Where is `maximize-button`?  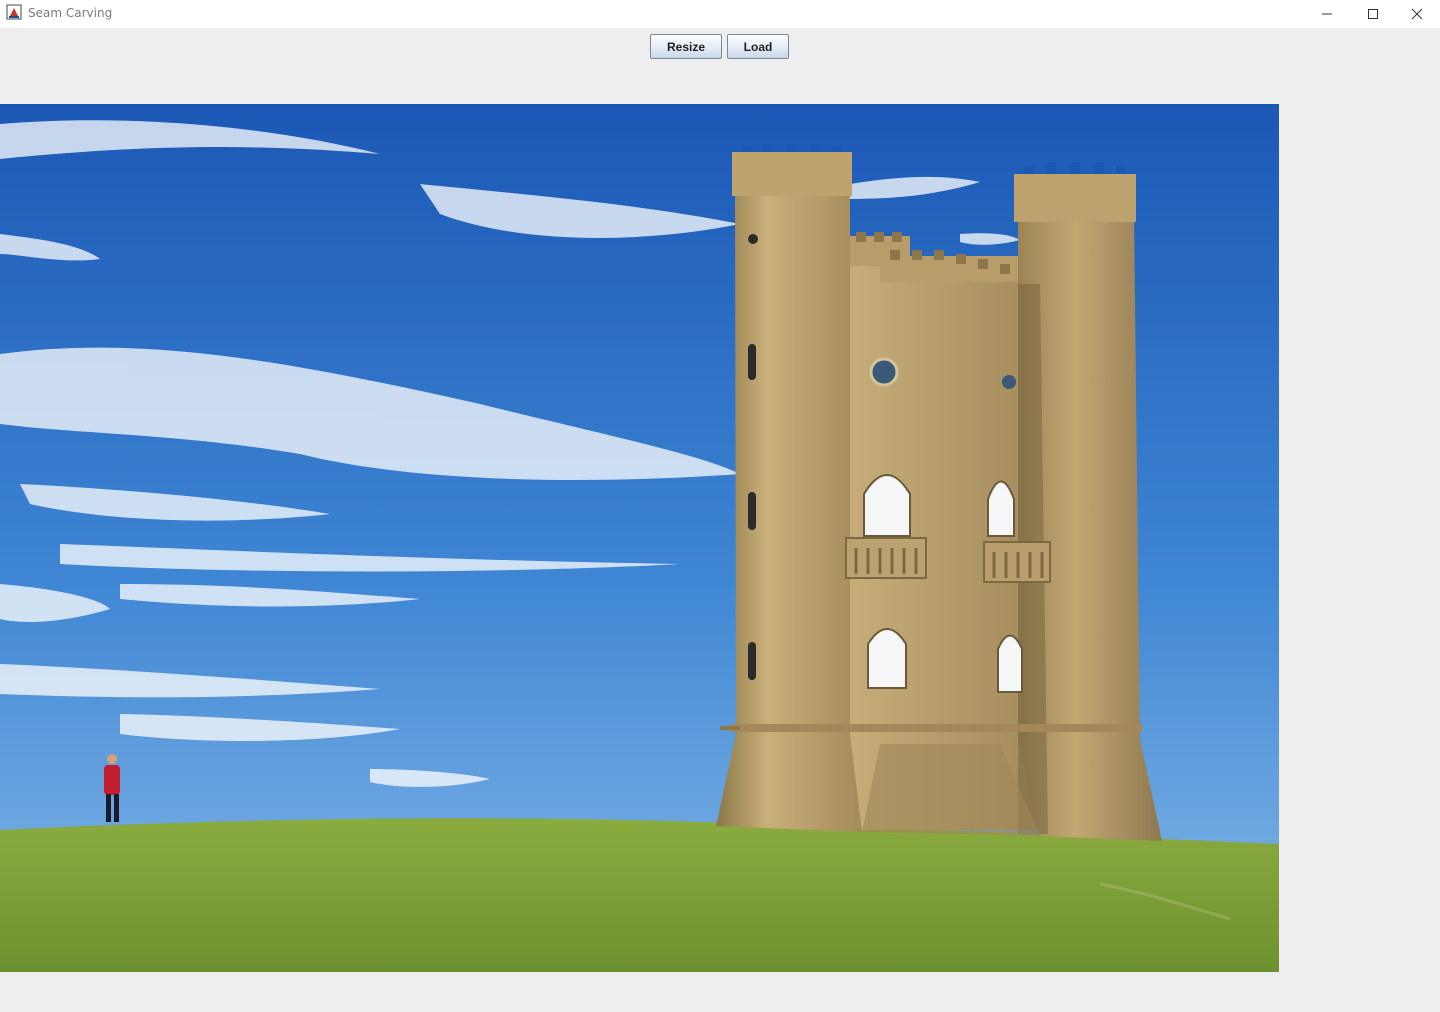
maximize-button is located at coordinates (1373, 14).